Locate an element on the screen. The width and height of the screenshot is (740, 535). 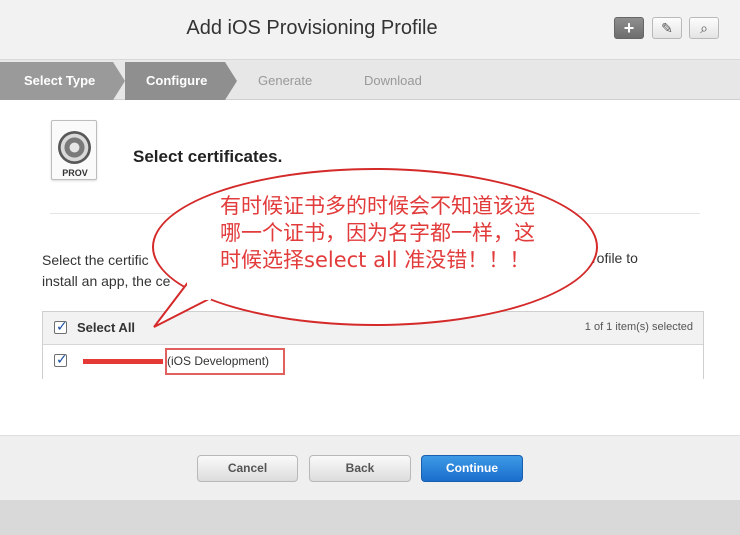
selected-count: 1 of 1 item(s) selected is located at coordinates (638, 327).